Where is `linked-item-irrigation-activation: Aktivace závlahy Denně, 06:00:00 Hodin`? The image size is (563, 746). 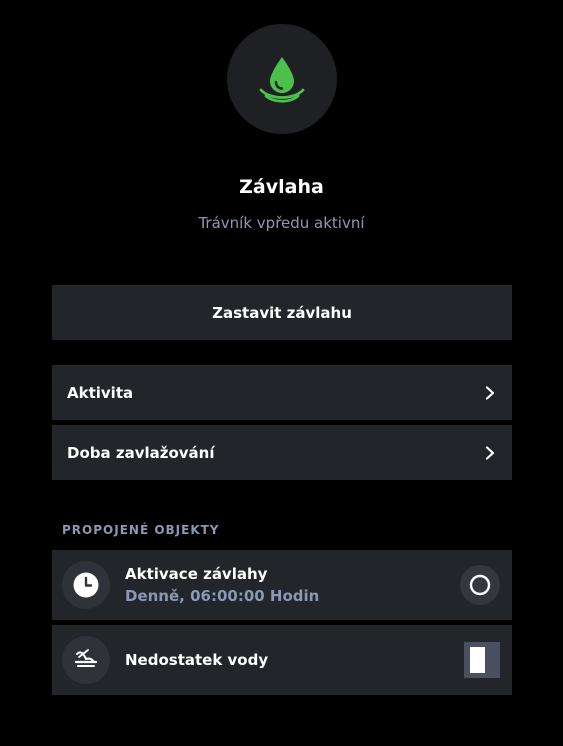 linked-item-irrigation-activation: Aktivace závlahy Denně, 06:00:00 Hodin is located at coordinates (282, 585).